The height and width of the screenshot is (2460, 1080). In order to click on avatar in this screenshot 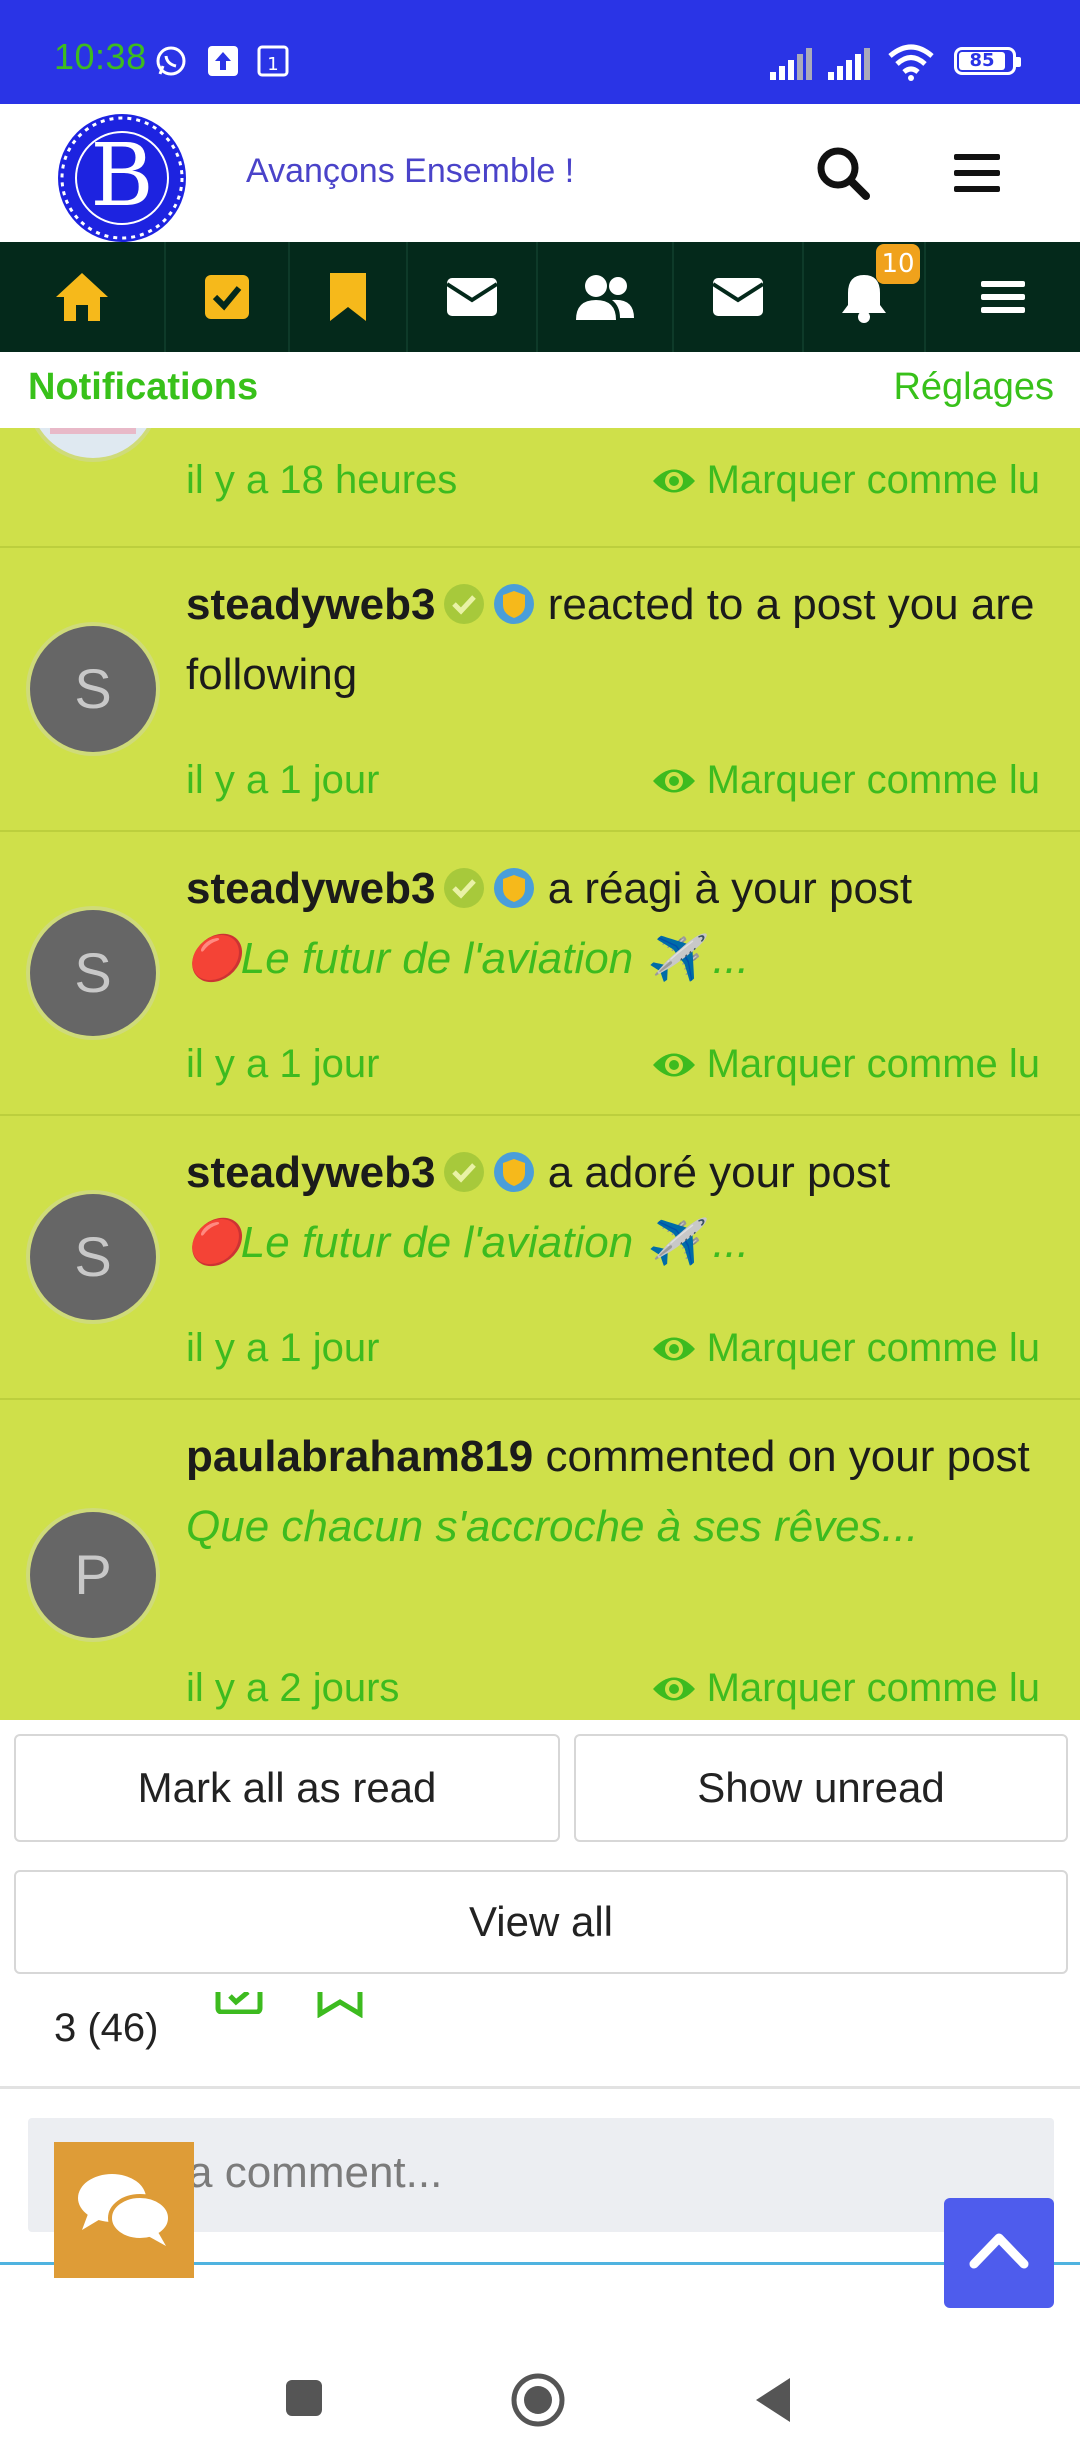, I will do `click(93, 443)`.